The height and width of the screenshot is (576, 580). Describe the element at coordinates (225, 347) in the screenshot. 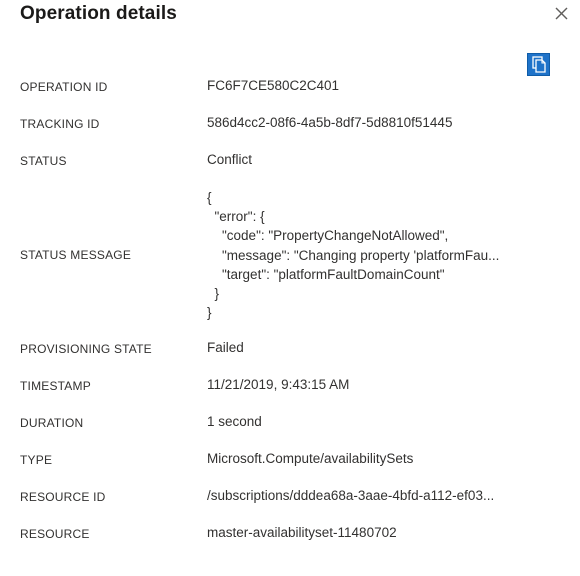

I see `provisioning-state-value: Failed` at that location.